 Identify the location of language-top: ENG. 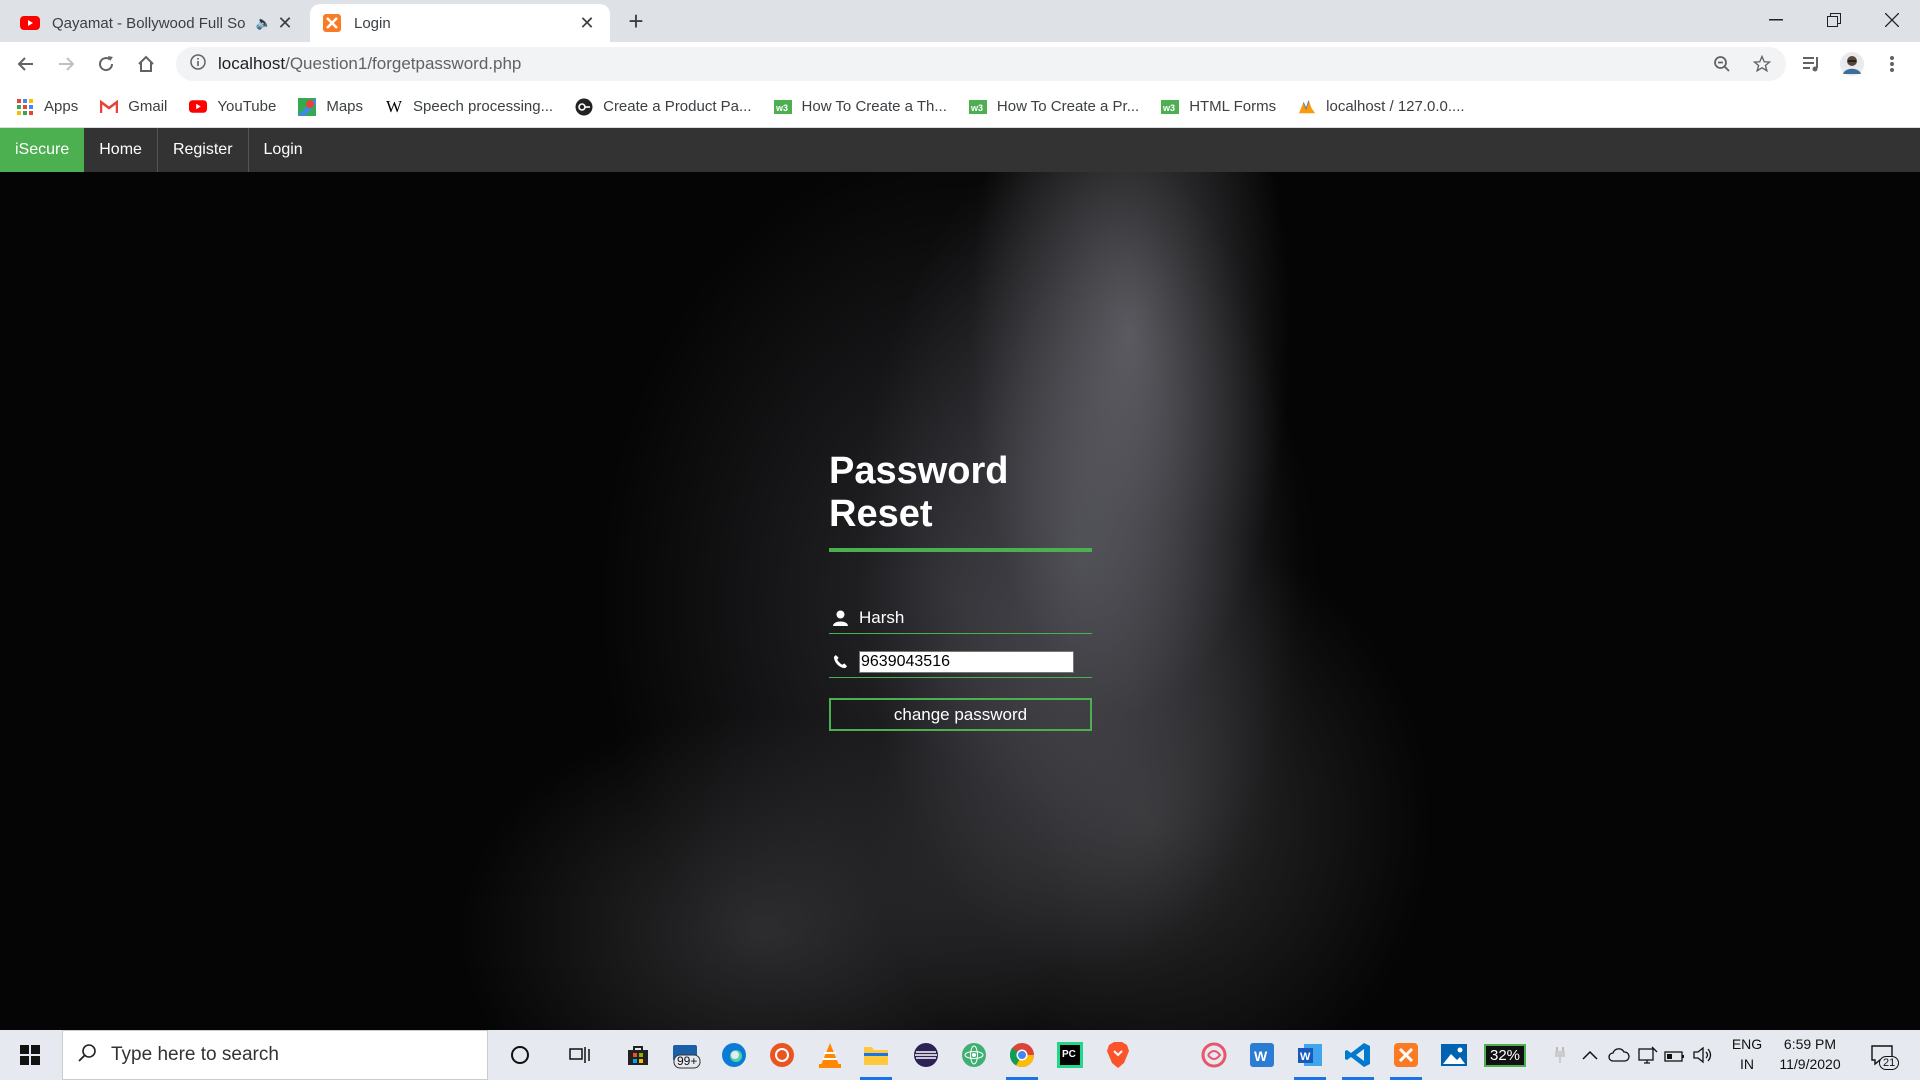
(1747, 1044).